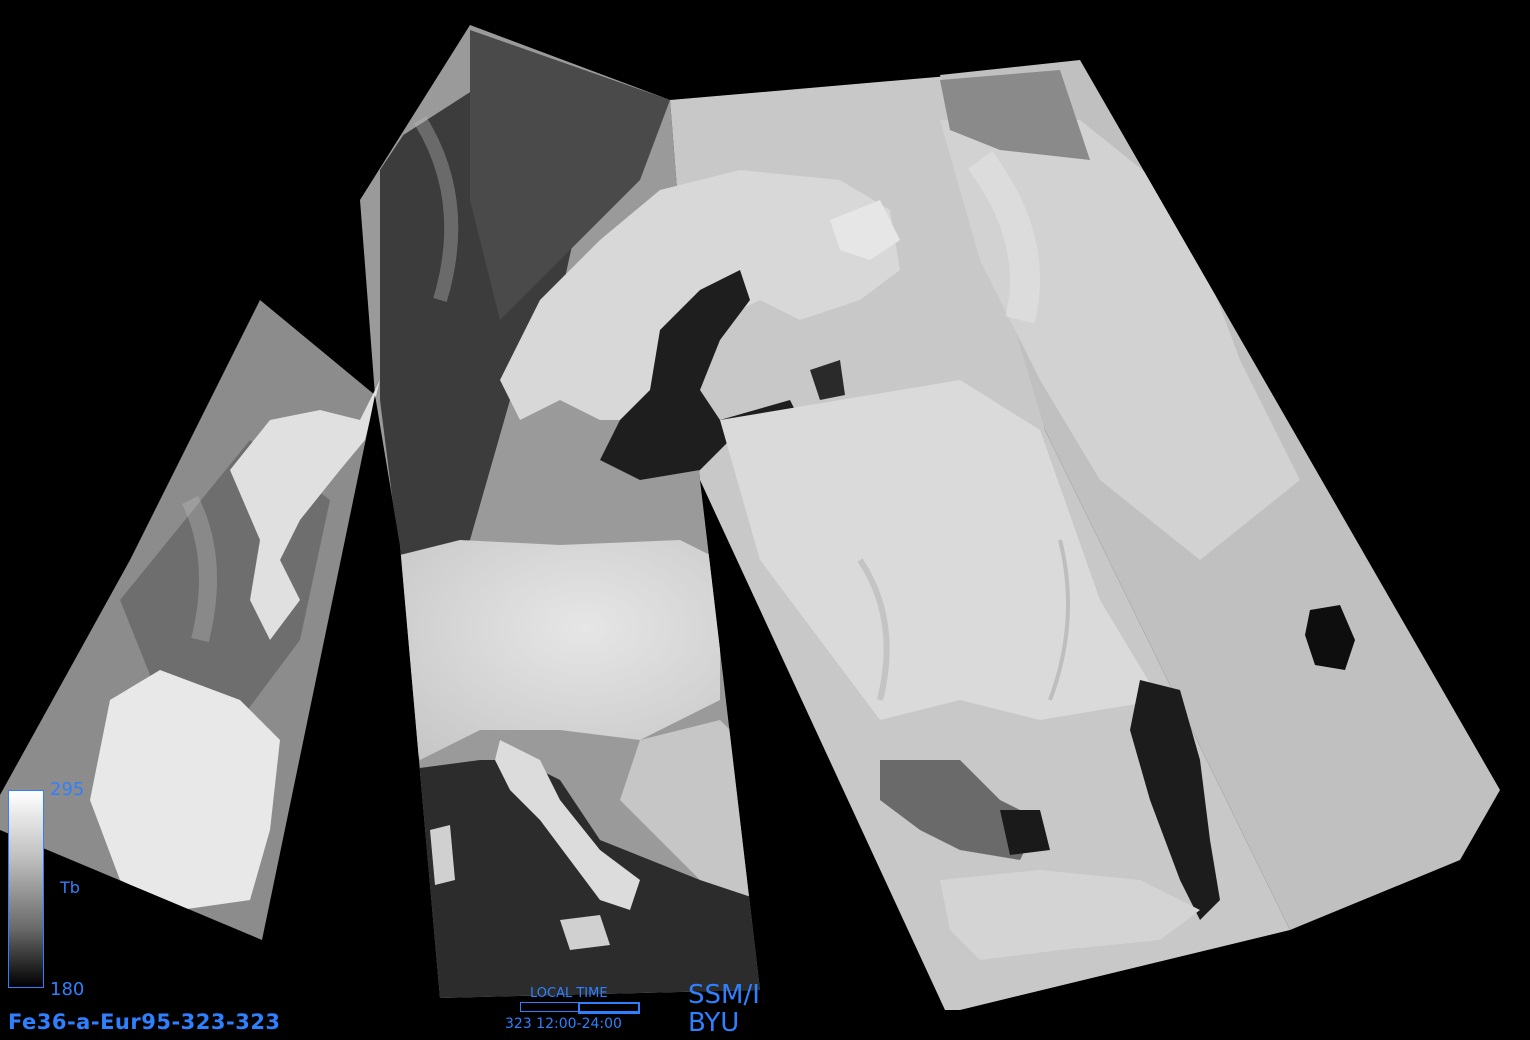  I want to click on organization-label: BYU, so click(714, 1023).